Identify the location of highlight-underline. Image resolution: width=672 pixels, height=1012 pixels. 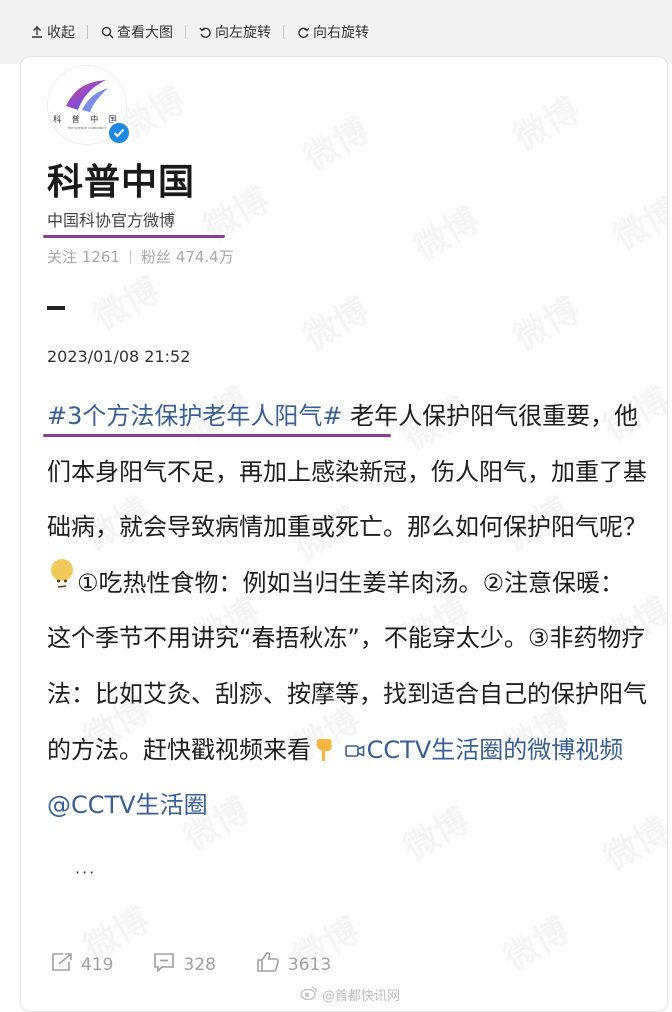
(134, 236).